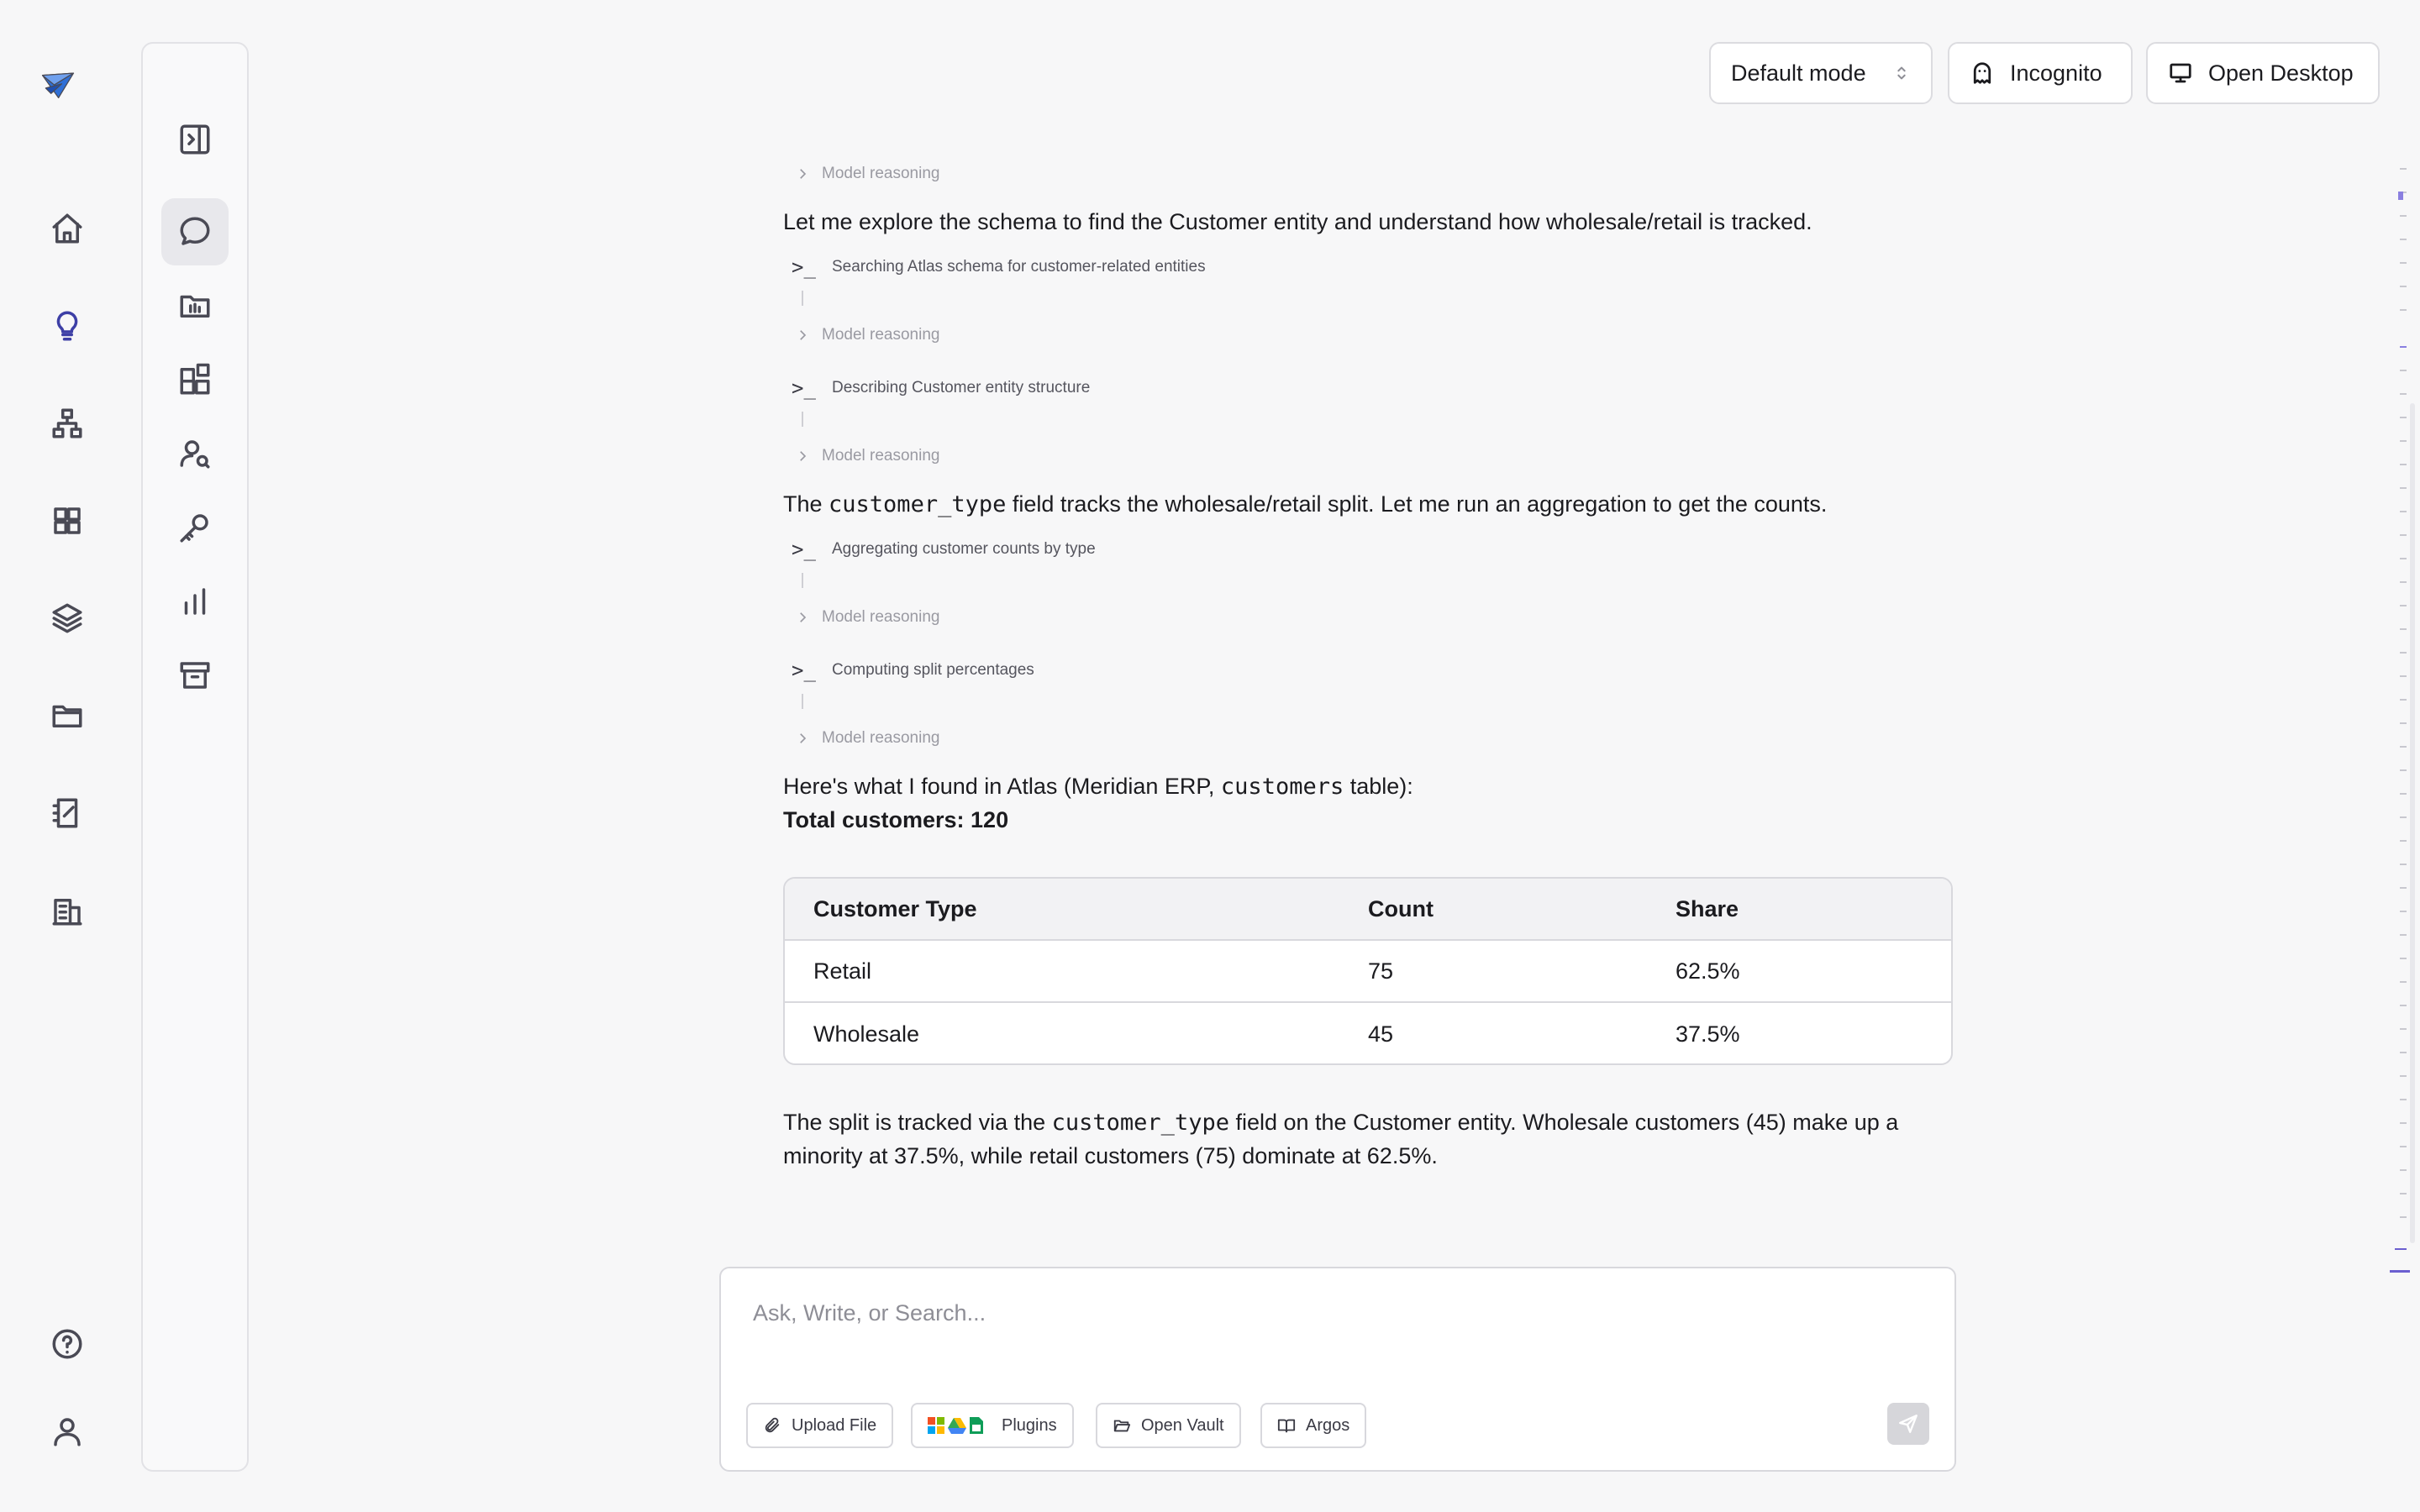  I want to click on tool-call: >_ Computing split percentages, so click(913, 670).